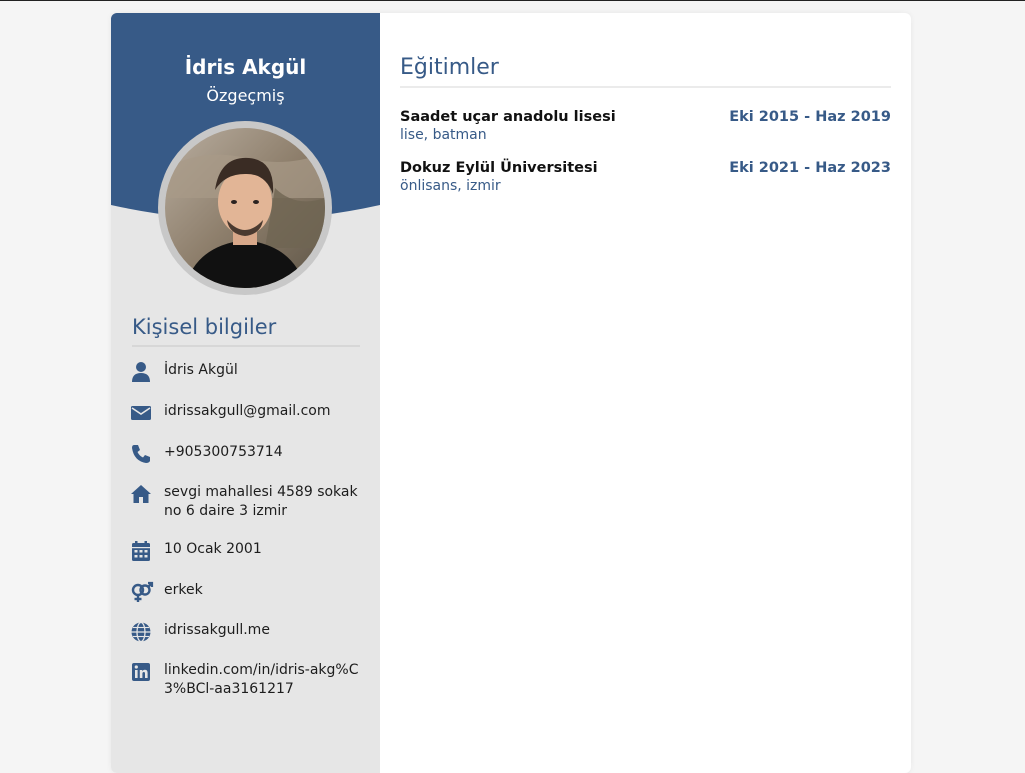  What do you see at coordinates (247, 592) in the screenshot?
I see `info-item-gender: erkek` at bounding box center [247, 592].